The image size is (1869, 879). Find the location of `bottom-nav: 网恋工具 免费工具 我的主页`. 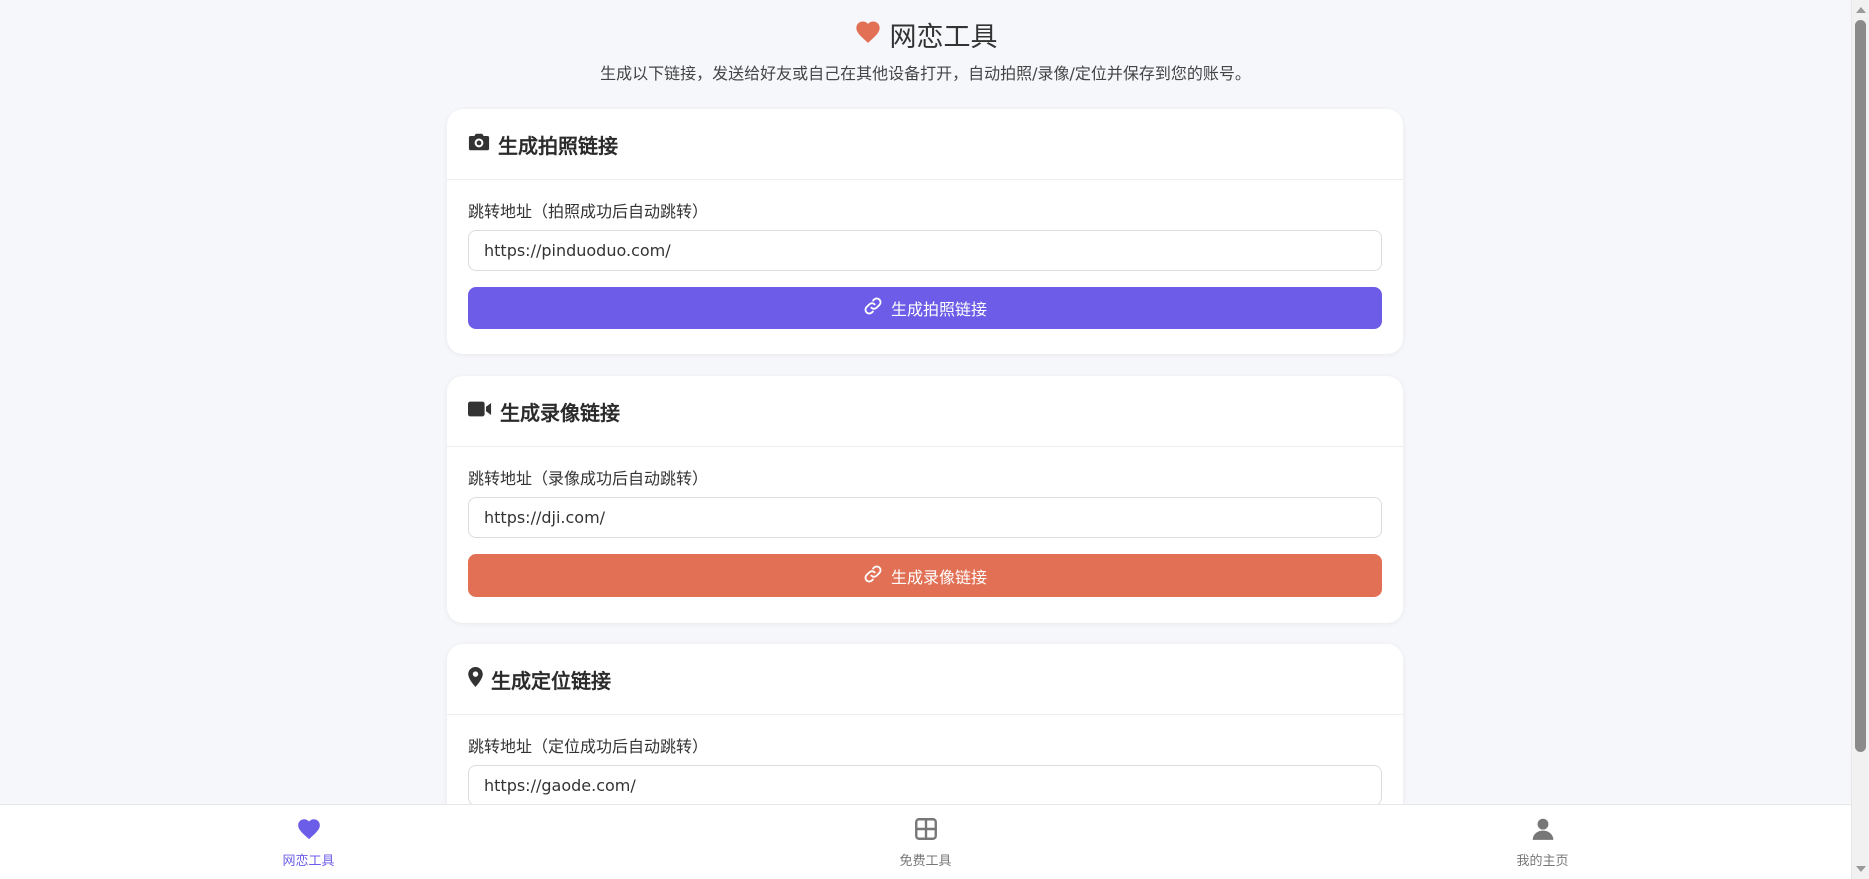

bottom-nav: 网恋工具 免费工具 我的主页 is located at coordinates (925, 841).